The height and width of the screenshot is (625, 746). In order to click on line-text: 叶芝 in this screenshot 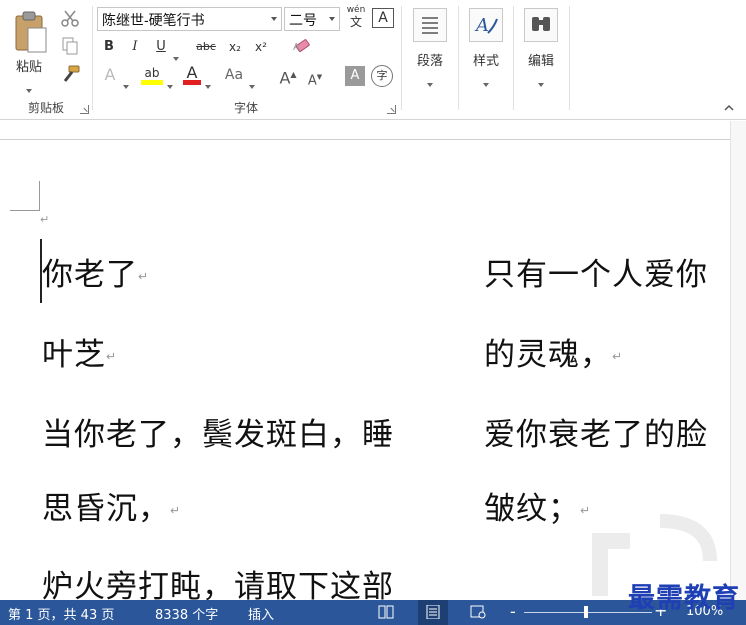, I will do `click(74, 355)`.